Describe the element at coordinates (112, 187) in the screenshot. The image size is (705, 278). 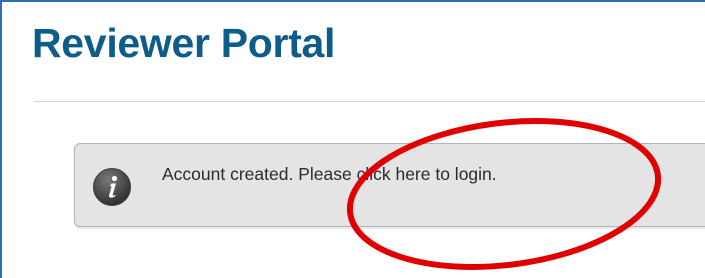
I see `info-icon` at that location.